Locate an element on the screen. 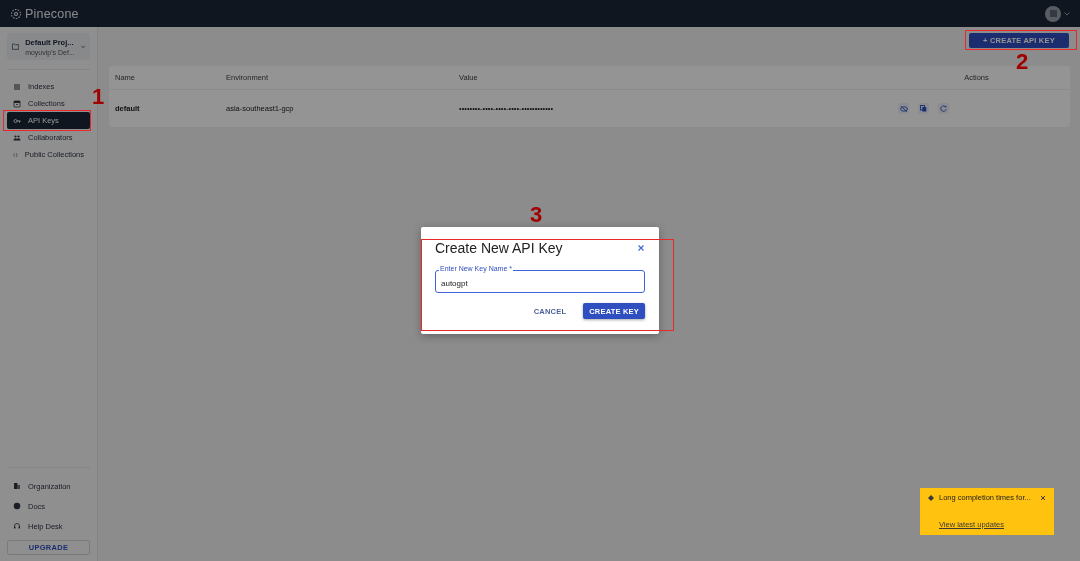 The width and height of the screenshot is (1080, 561). warning-diamond-icon is located at coordinates (931, 497).